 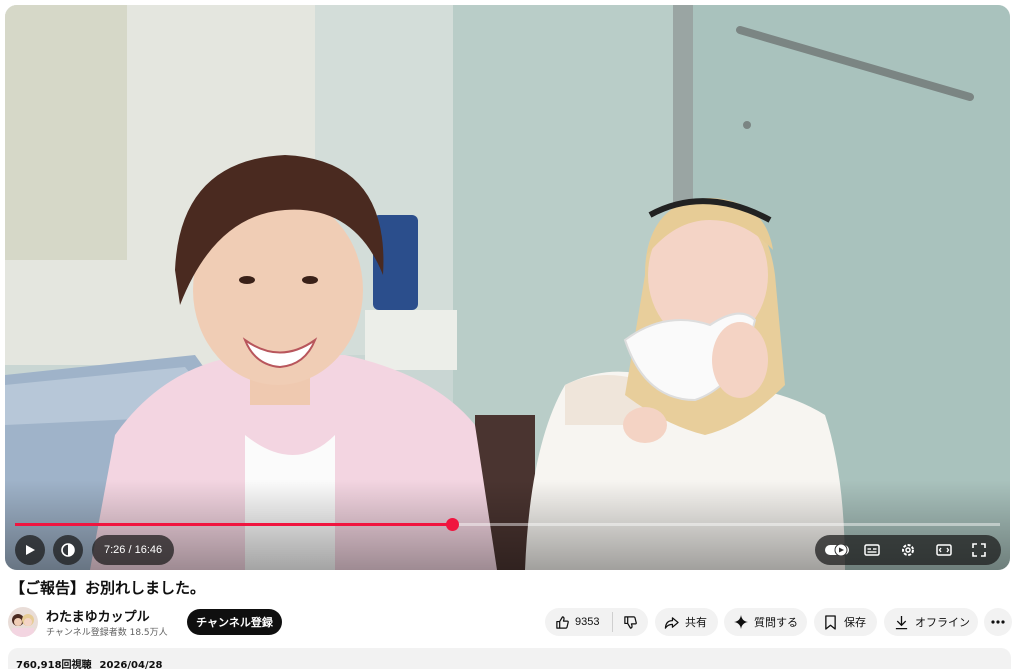 I want to click on right-controls, so click(x=908, y=550).